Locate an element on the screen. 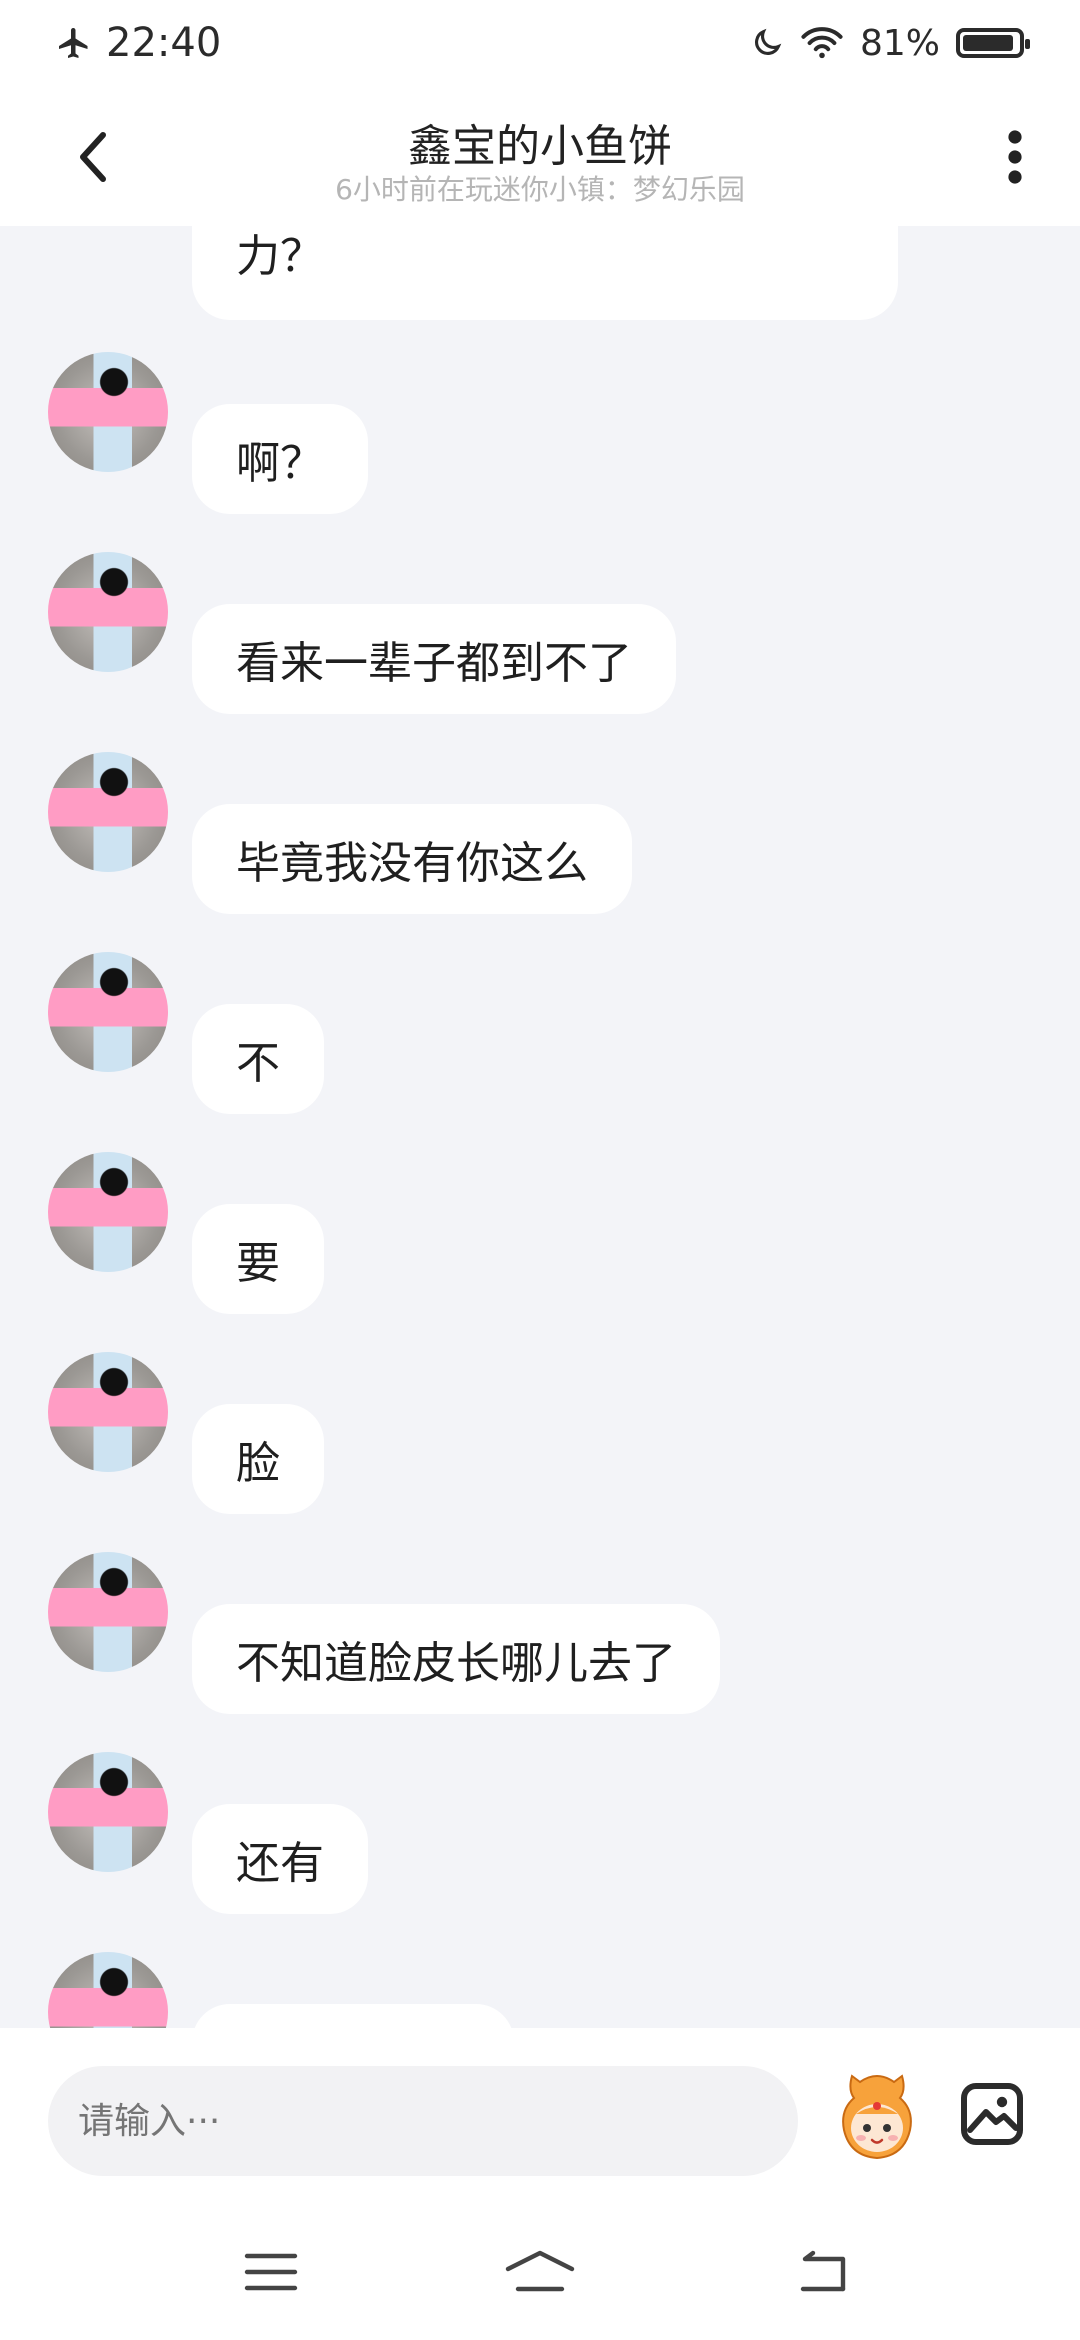 The width and height of the screenshot is (1080, 2340). message-bubble: 脸 is located at coordinates (258, 1459).